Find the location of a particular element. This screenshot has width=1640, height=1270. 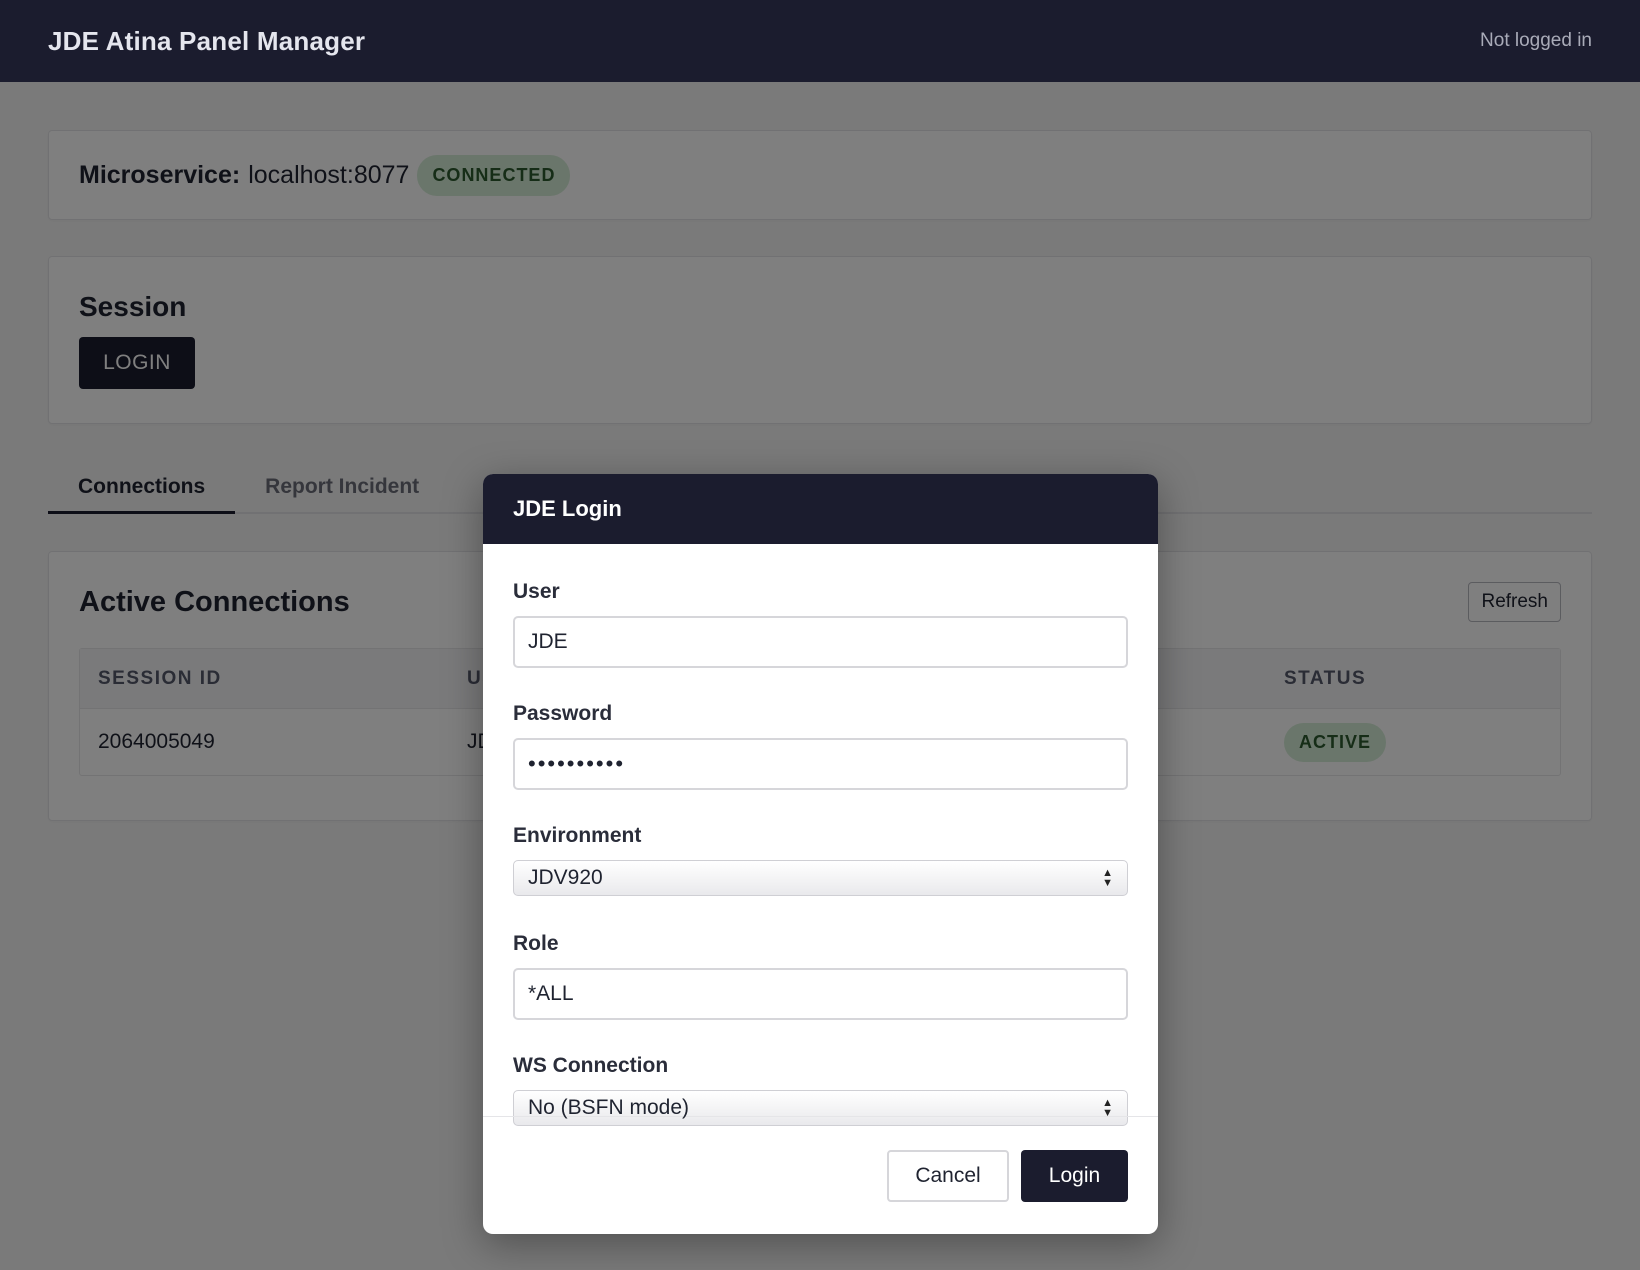

app-title: JDE Atina Panel Manager is located at coordinates (207, 40).